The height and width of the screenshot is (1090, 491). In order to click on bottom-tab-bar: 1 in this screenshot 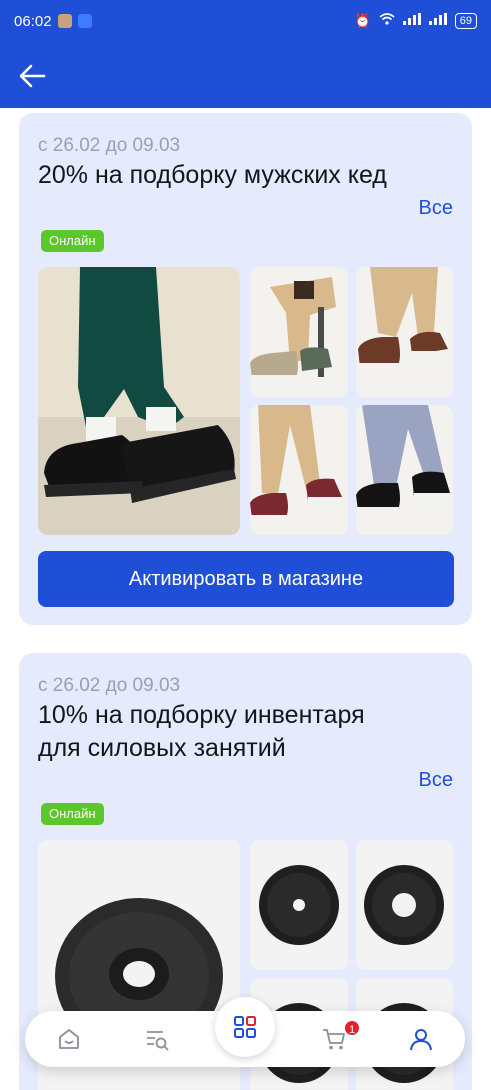, I will do `click(245, 1032)`.